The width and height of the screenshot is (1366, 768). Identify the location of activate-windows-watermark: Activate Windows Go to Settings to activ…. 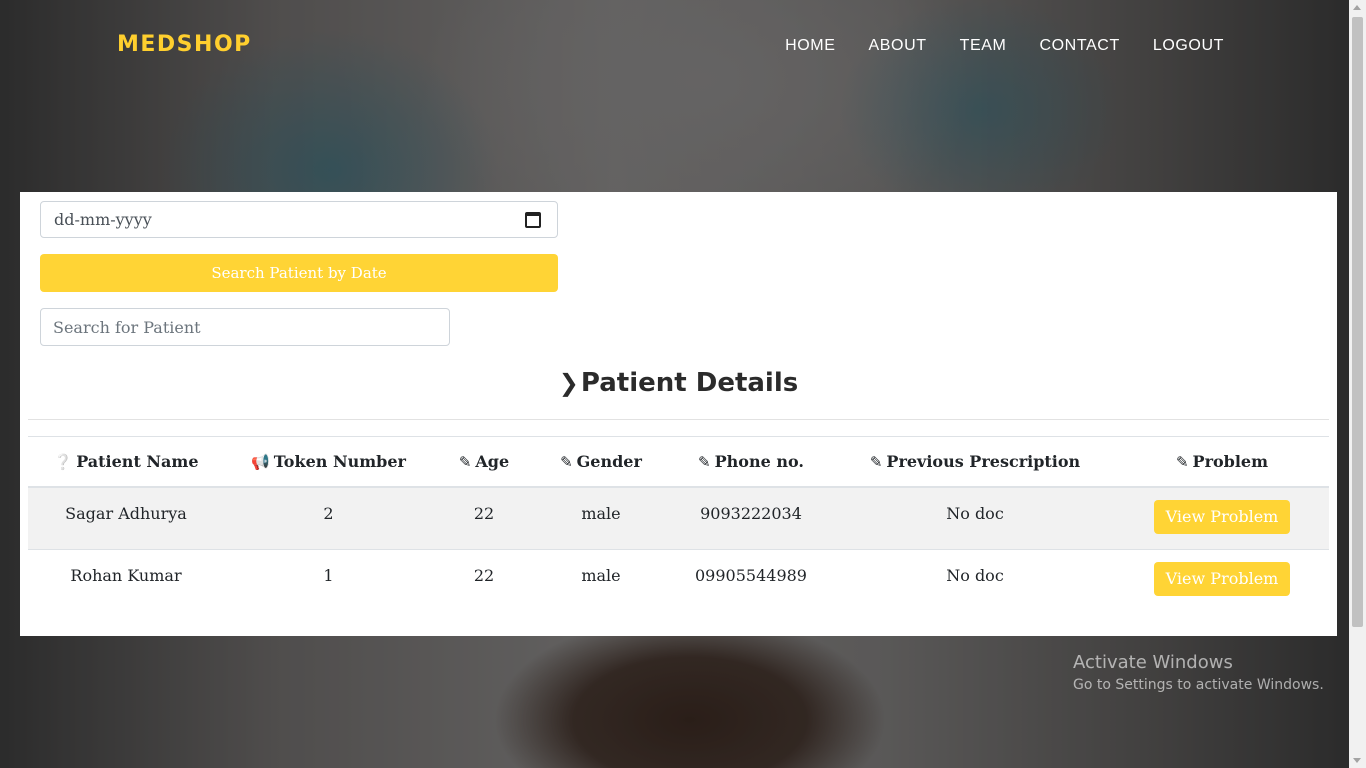
(1198, 672).